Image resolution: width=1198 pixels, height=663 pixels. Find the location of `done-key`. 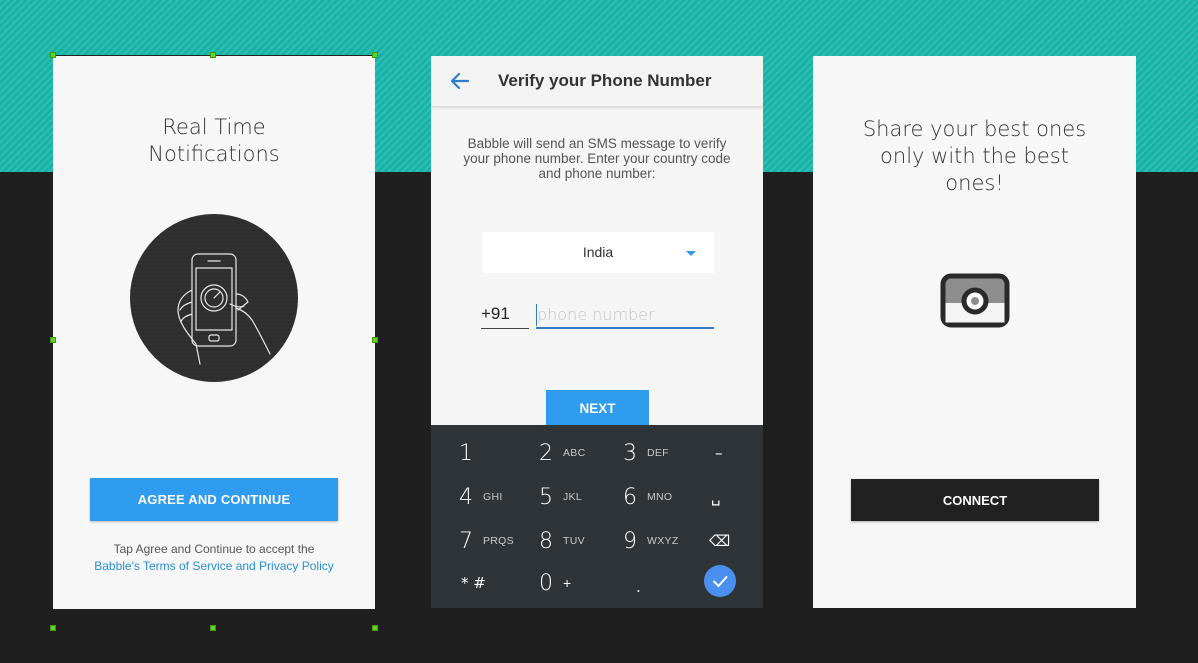

done-key is located at coordinates (720, 581).